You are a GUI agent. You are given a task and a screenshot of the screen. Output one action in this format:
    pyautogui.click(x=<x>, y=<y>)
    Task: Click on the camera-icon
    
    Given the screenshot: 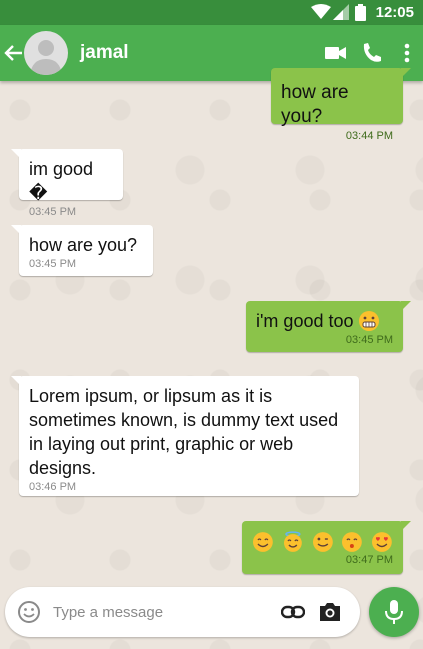 What is the action you would take?
    pyautogui.click(x=330, y=612)
    